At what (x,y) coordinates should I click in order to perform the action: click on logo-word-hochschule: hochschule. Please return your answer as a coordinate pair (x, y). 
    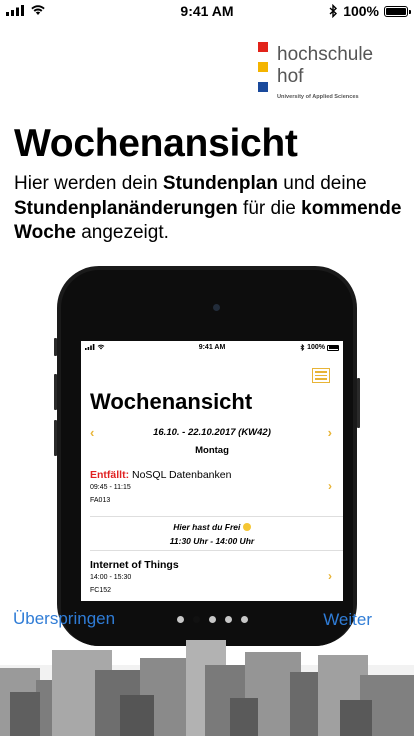
    Looking at the image, I should click on (325, 54).